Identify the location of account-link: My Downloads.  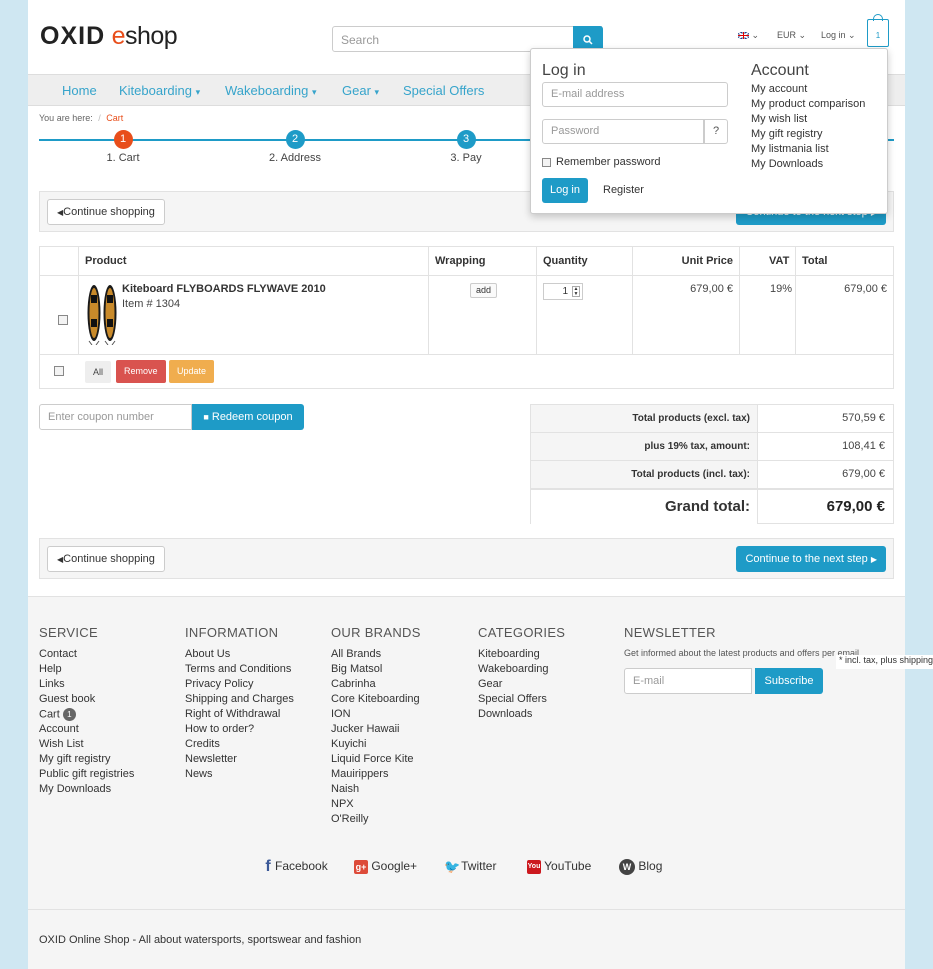
(787, 164).